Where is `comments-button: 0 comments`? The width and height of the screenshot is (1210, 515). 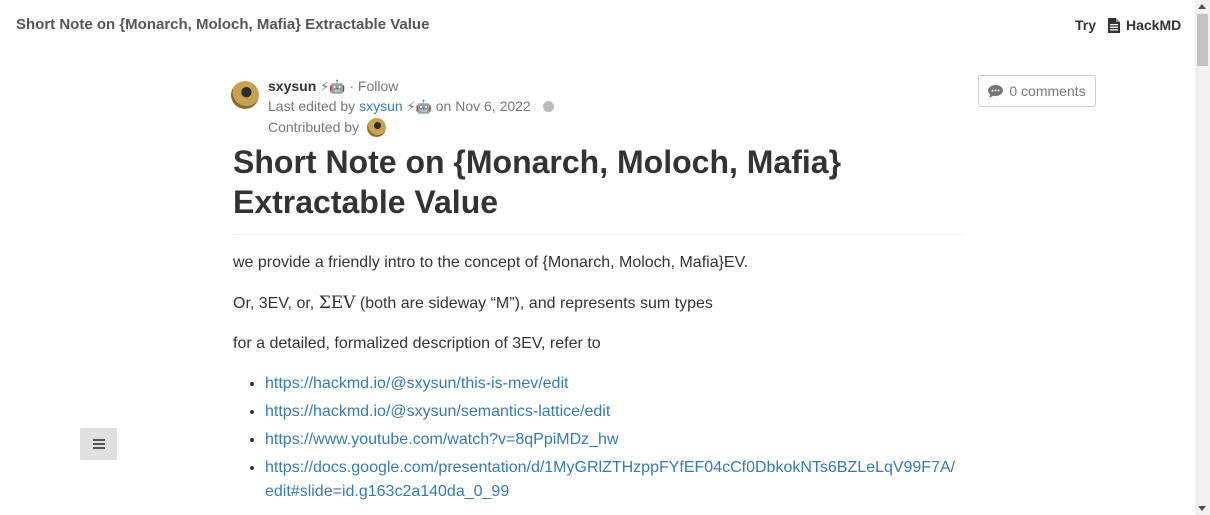
comments-button: 0 comments is located at coordinates (1037, 91).